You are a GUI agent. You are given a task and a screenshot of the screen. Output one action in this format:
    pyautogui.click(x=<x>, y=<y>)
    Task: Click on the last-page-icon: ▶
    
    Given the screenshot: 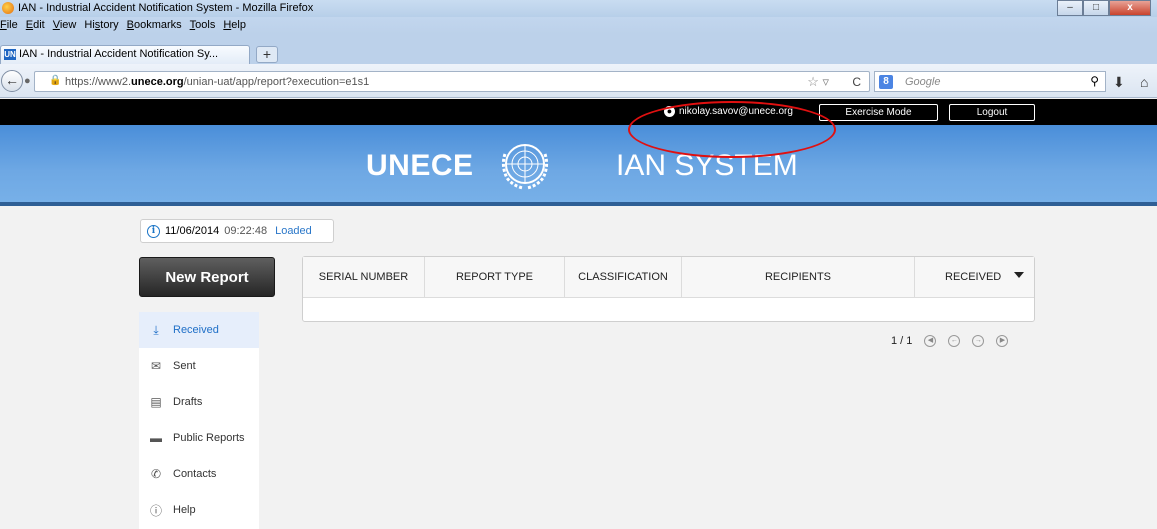 What is the action you would take?
    pyautogui.click(x=1002, y=341)
    